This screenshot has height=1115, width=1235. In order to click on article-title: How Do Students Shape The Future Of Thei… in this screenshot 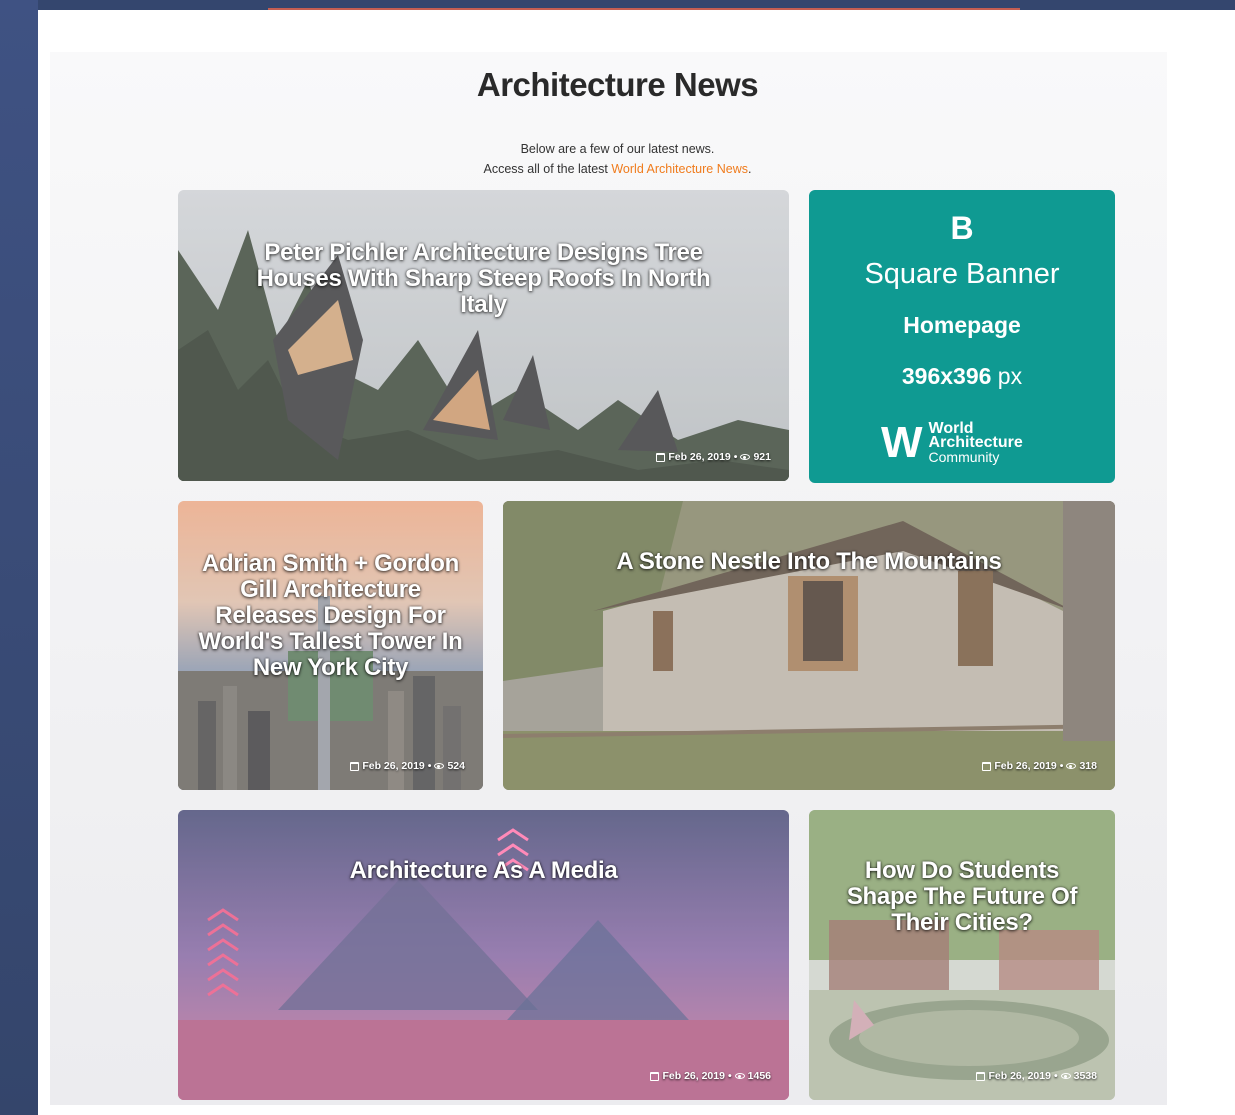, I will do `click(962, 897)`.